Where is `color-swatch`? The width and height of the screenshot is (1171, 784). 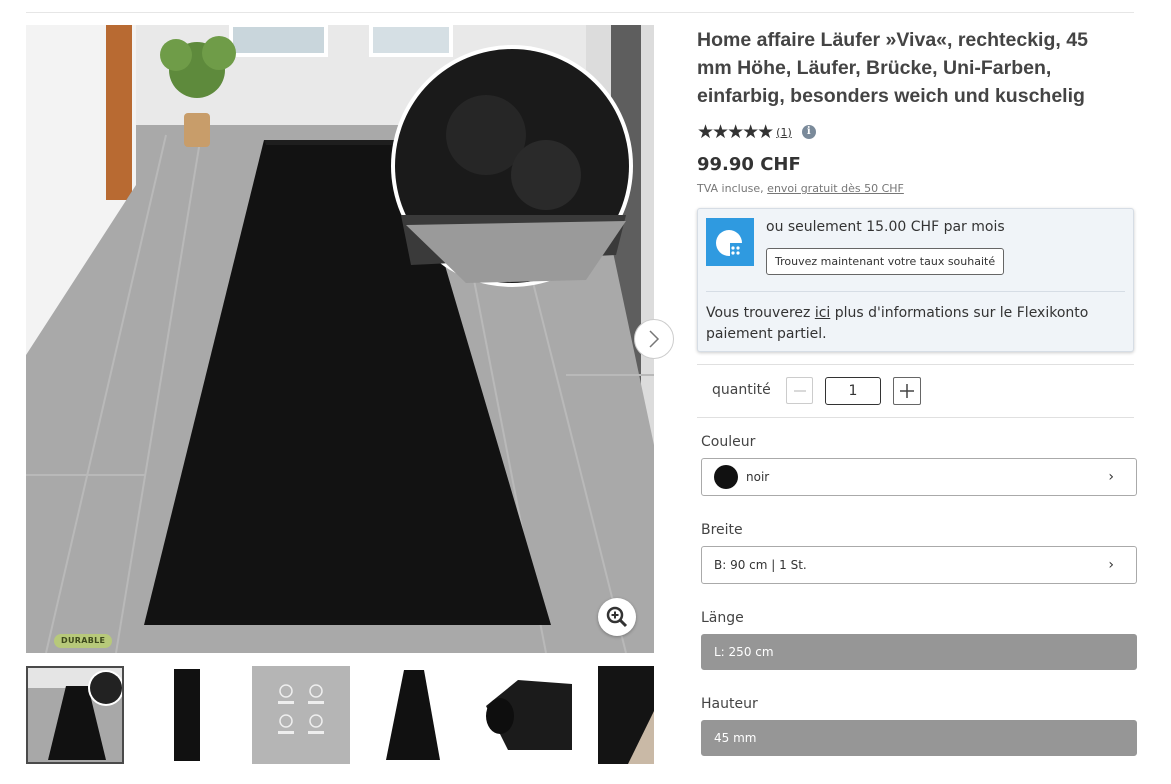 color-swatch is located at coordinates (726, 477).